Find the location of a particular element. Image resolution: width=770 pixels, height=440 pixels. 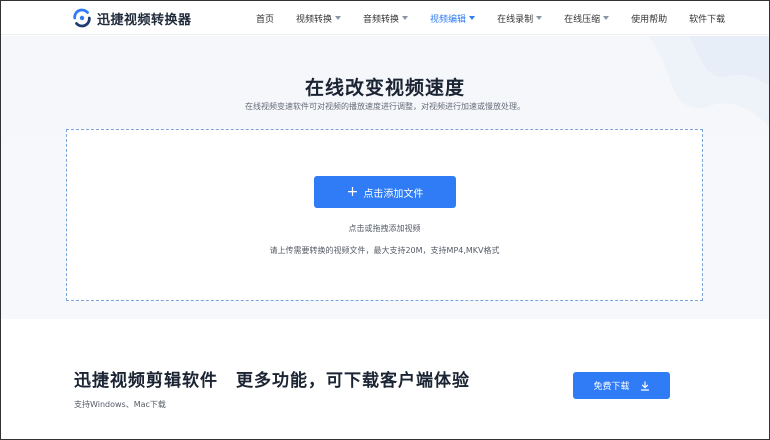

brand-logo: 迅捷视频转换器 is located at coordinates (131, 18).